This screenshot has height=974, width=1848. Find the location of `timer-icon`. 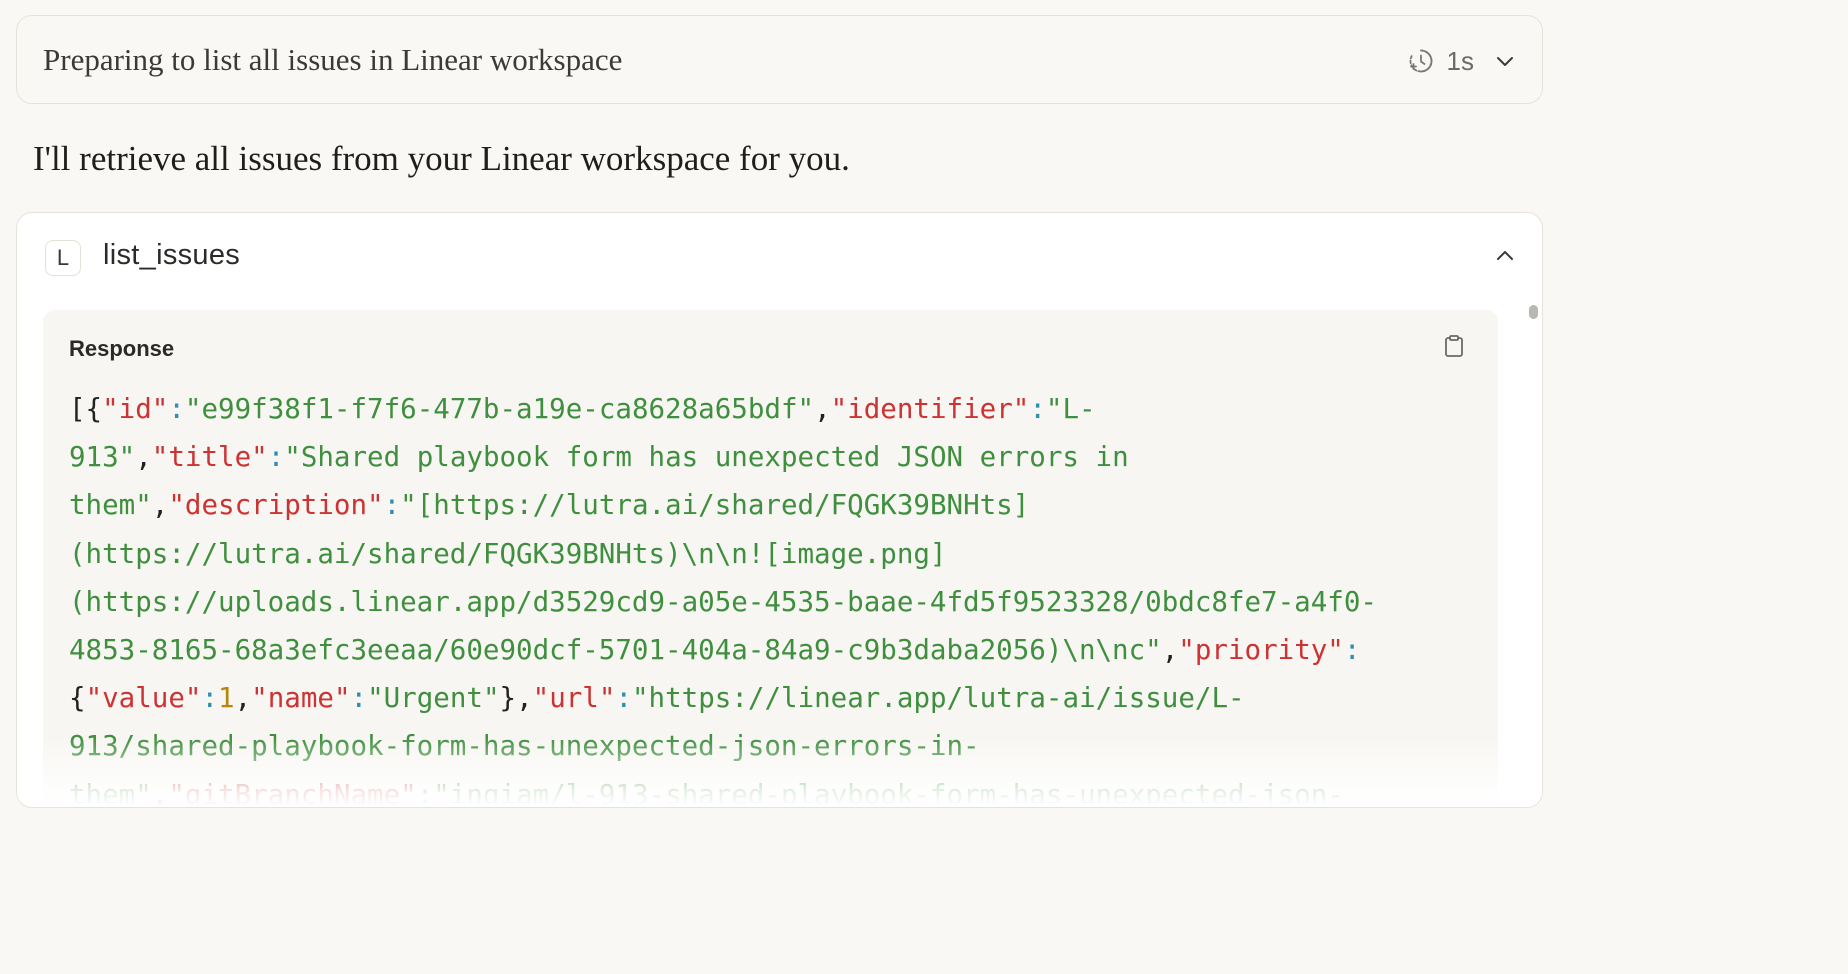

timer-icon is located at coordinates (1421, 61).